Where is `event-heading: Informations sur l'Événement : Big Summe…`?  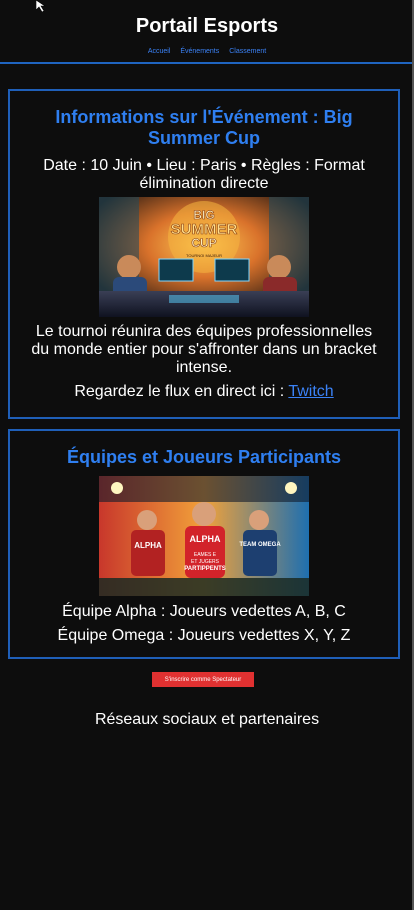 event-heading: Informations sur l'Événement : Big Summe… is located at coordinates (204, 127).